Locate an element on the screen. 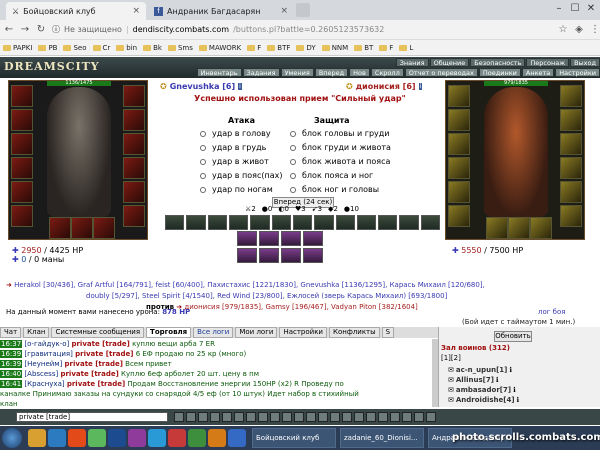 This screenshot has height=450, width=600. chat-time: 16:40 is located at coordinates (11, 374).